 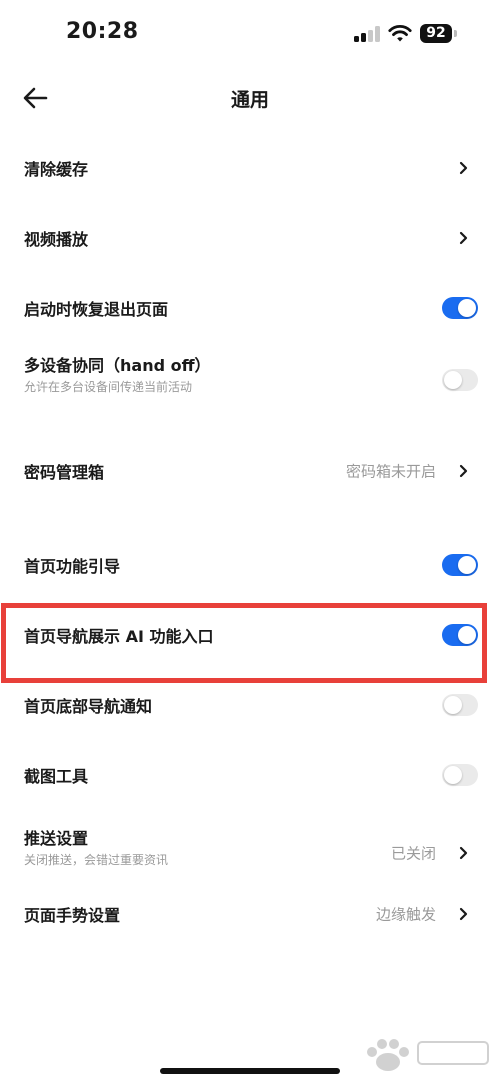 What do you see at coordinates (368, 34) in the screenshot?
I see `cellular-signal-icon` at bounding box center [368, 34].